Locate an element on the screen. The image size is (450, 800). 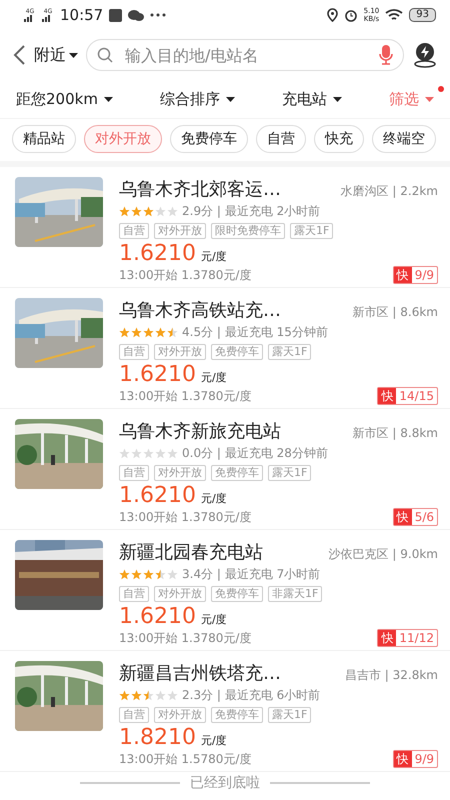
filter-chip: 免费停车 is located at coordinates (209, 139).